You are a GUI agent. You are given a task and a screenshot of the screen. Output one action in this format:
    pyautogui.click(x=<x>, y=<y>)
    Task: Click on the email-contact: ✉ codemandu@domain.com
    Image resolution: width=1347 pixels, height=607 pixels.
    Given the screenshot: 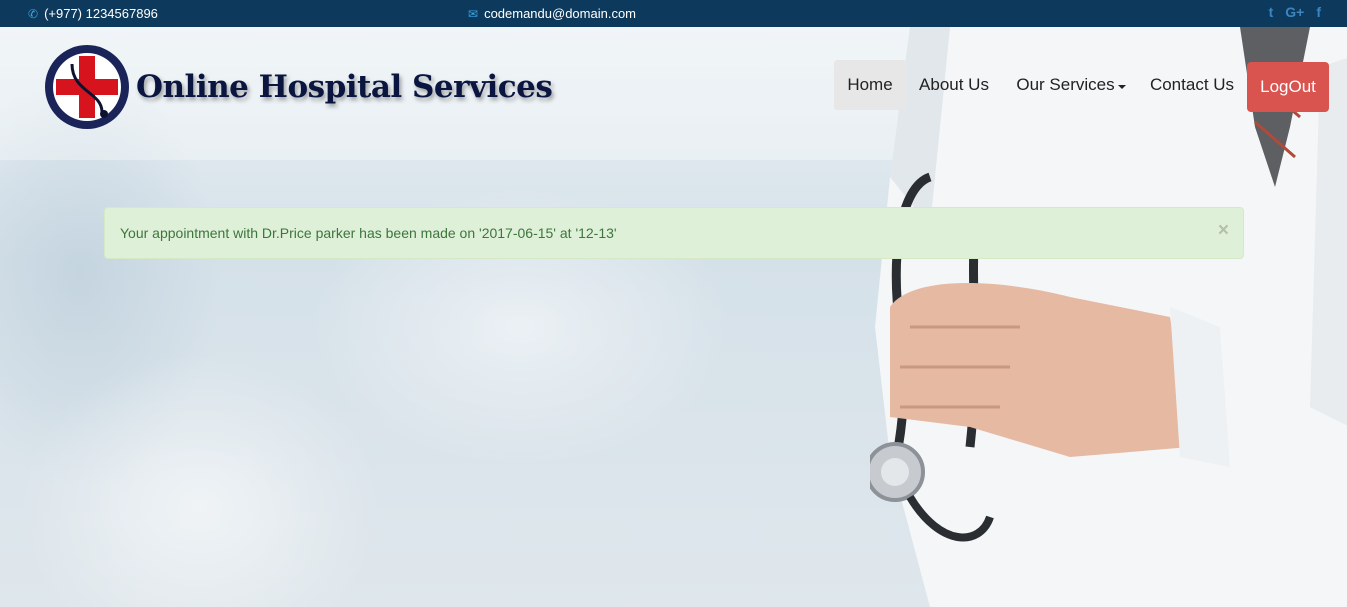 What is the action you would take?
    pyautogui.click(x=552, y=13)
    